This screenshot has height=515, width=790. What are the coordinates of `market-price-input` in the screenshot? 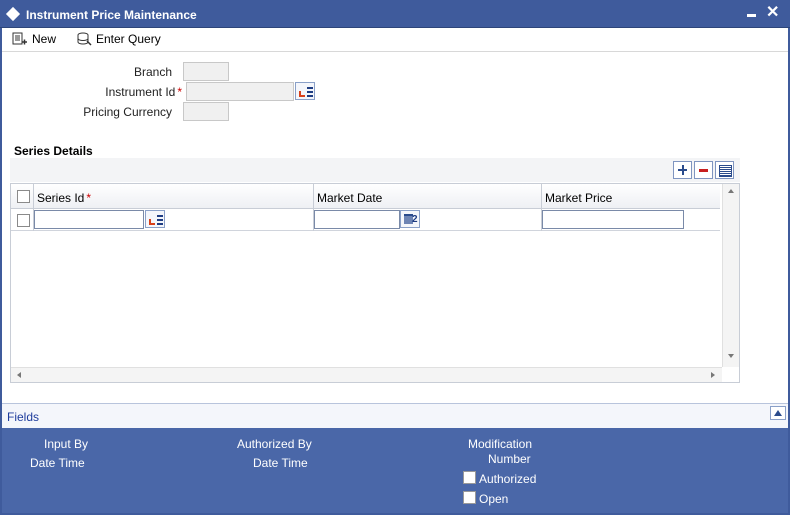 It's located at (613, 219).